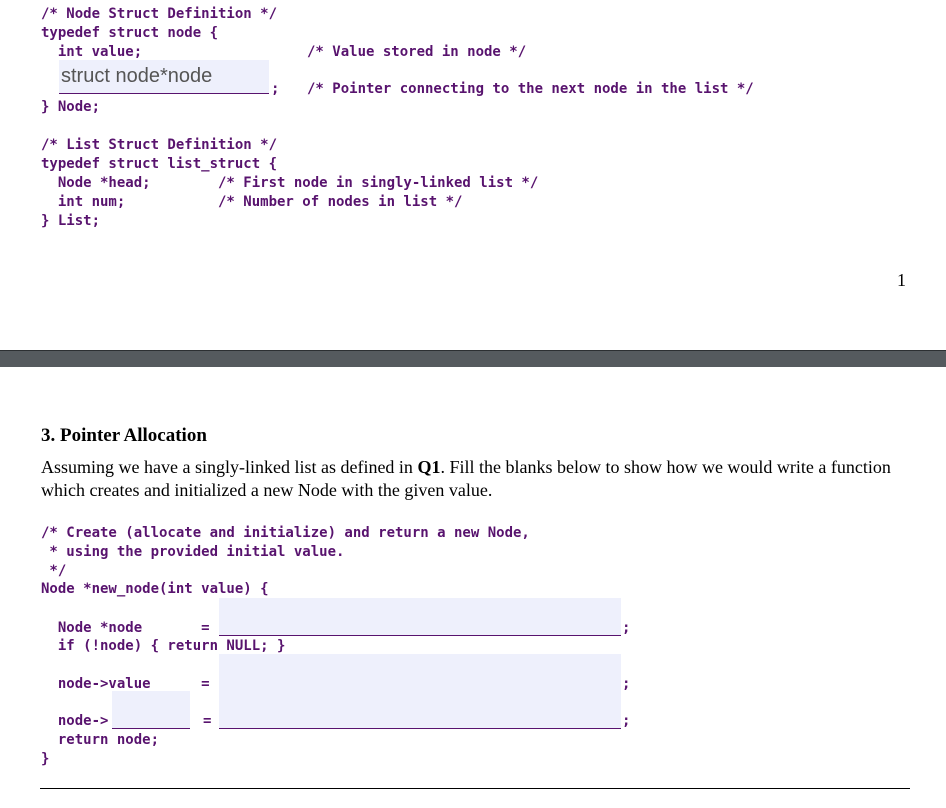 This screenshot has width=946, height=808. What do you see at coordinates (626, 684) in the screenshot?
I see `value-assign-semicolon: ;` at bounding box center [626, 684].